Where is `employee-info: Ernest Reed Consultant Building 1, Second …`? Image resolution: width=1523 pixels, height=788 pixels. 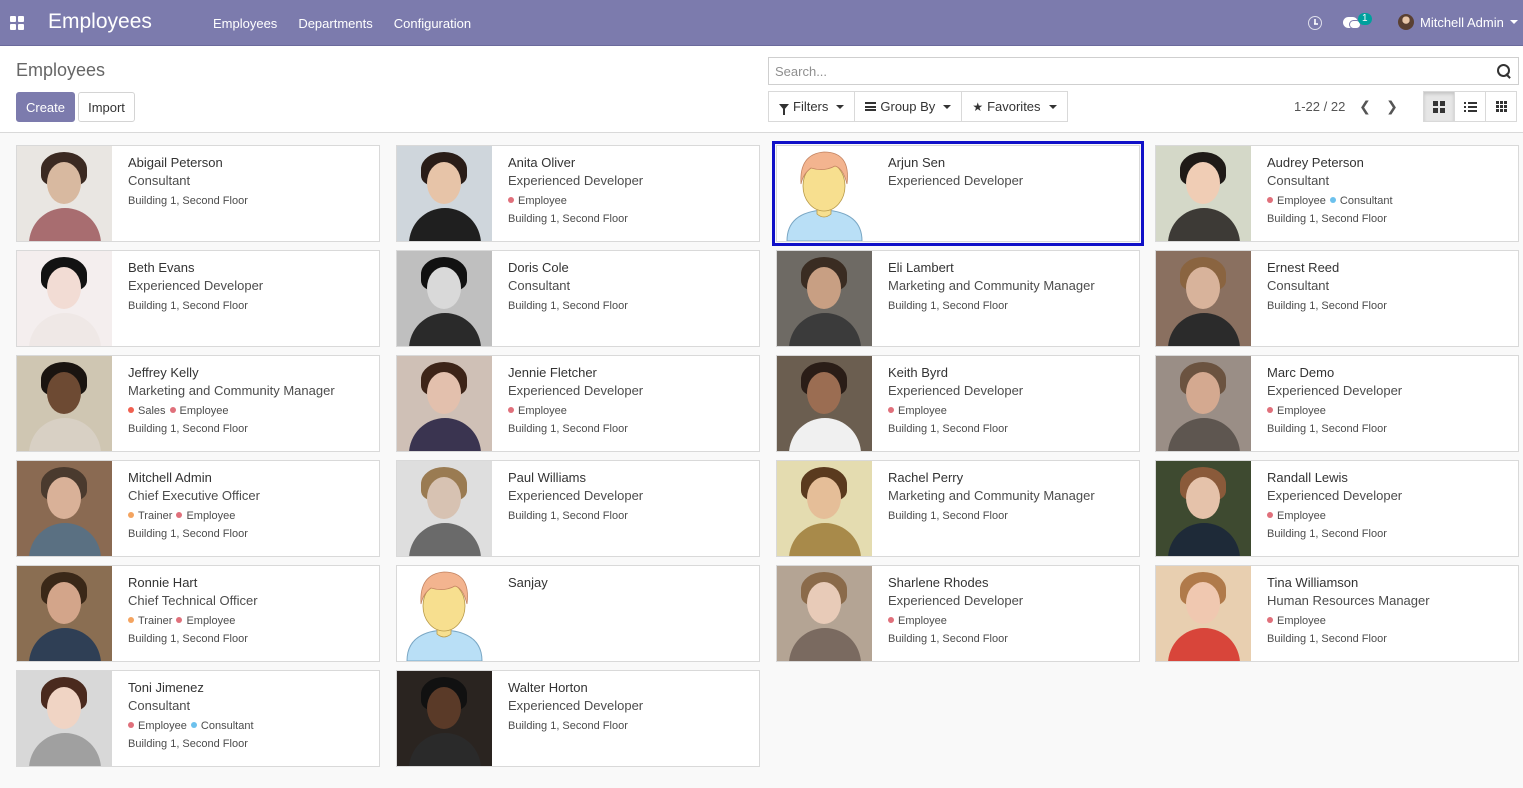 employee-info: Ernest Reed Consultant Building 1, Second … is located at coordinates (1389, 286).